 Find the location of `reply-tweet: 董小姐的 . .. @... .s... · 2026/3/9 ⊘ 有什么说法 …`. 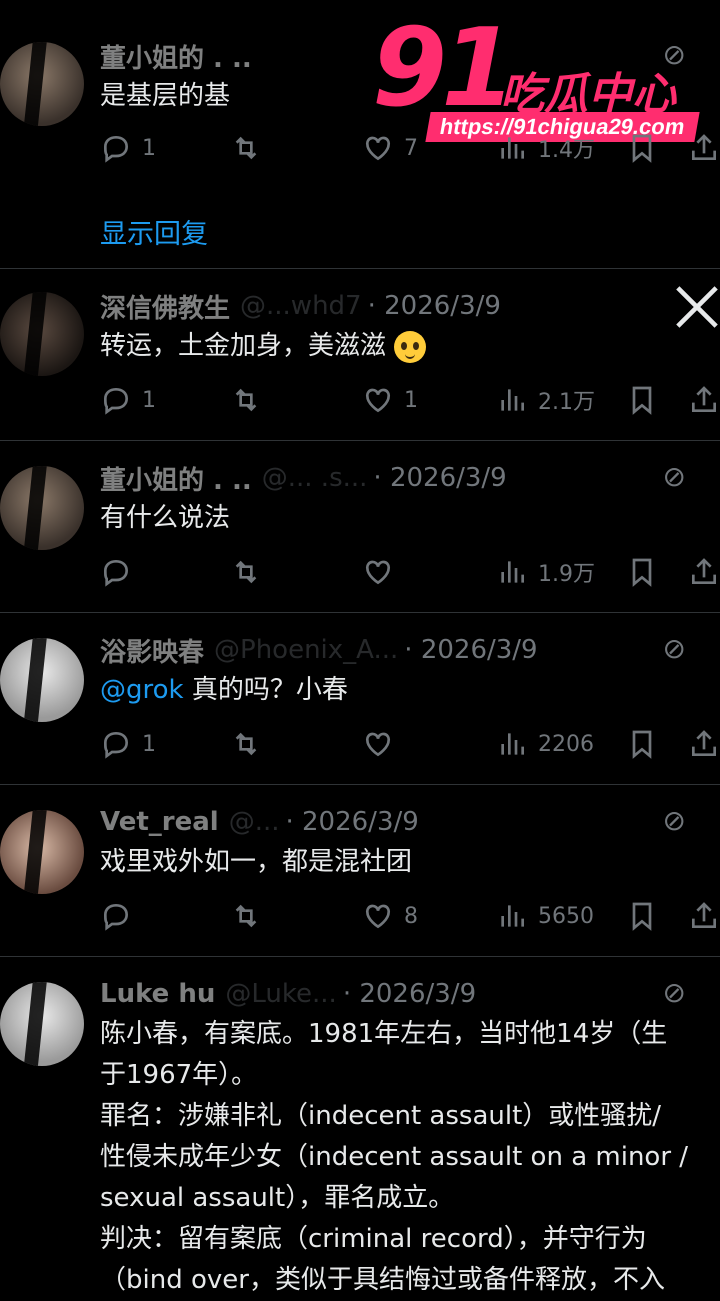

reply-tweet: 董小姐的 . .. @... .s... · 2026/3/9 ⊘ 有什么说法 … is located at coordinates (360, 526).